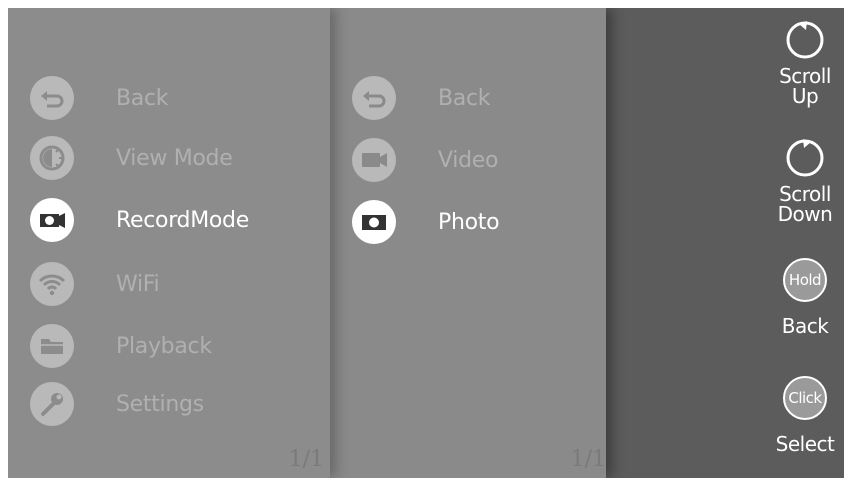 The image size is (852, 484). What do you see at coordinates (52, 346) in the screenshot?
I see `folder-icon` at bounding box center [52, 346].